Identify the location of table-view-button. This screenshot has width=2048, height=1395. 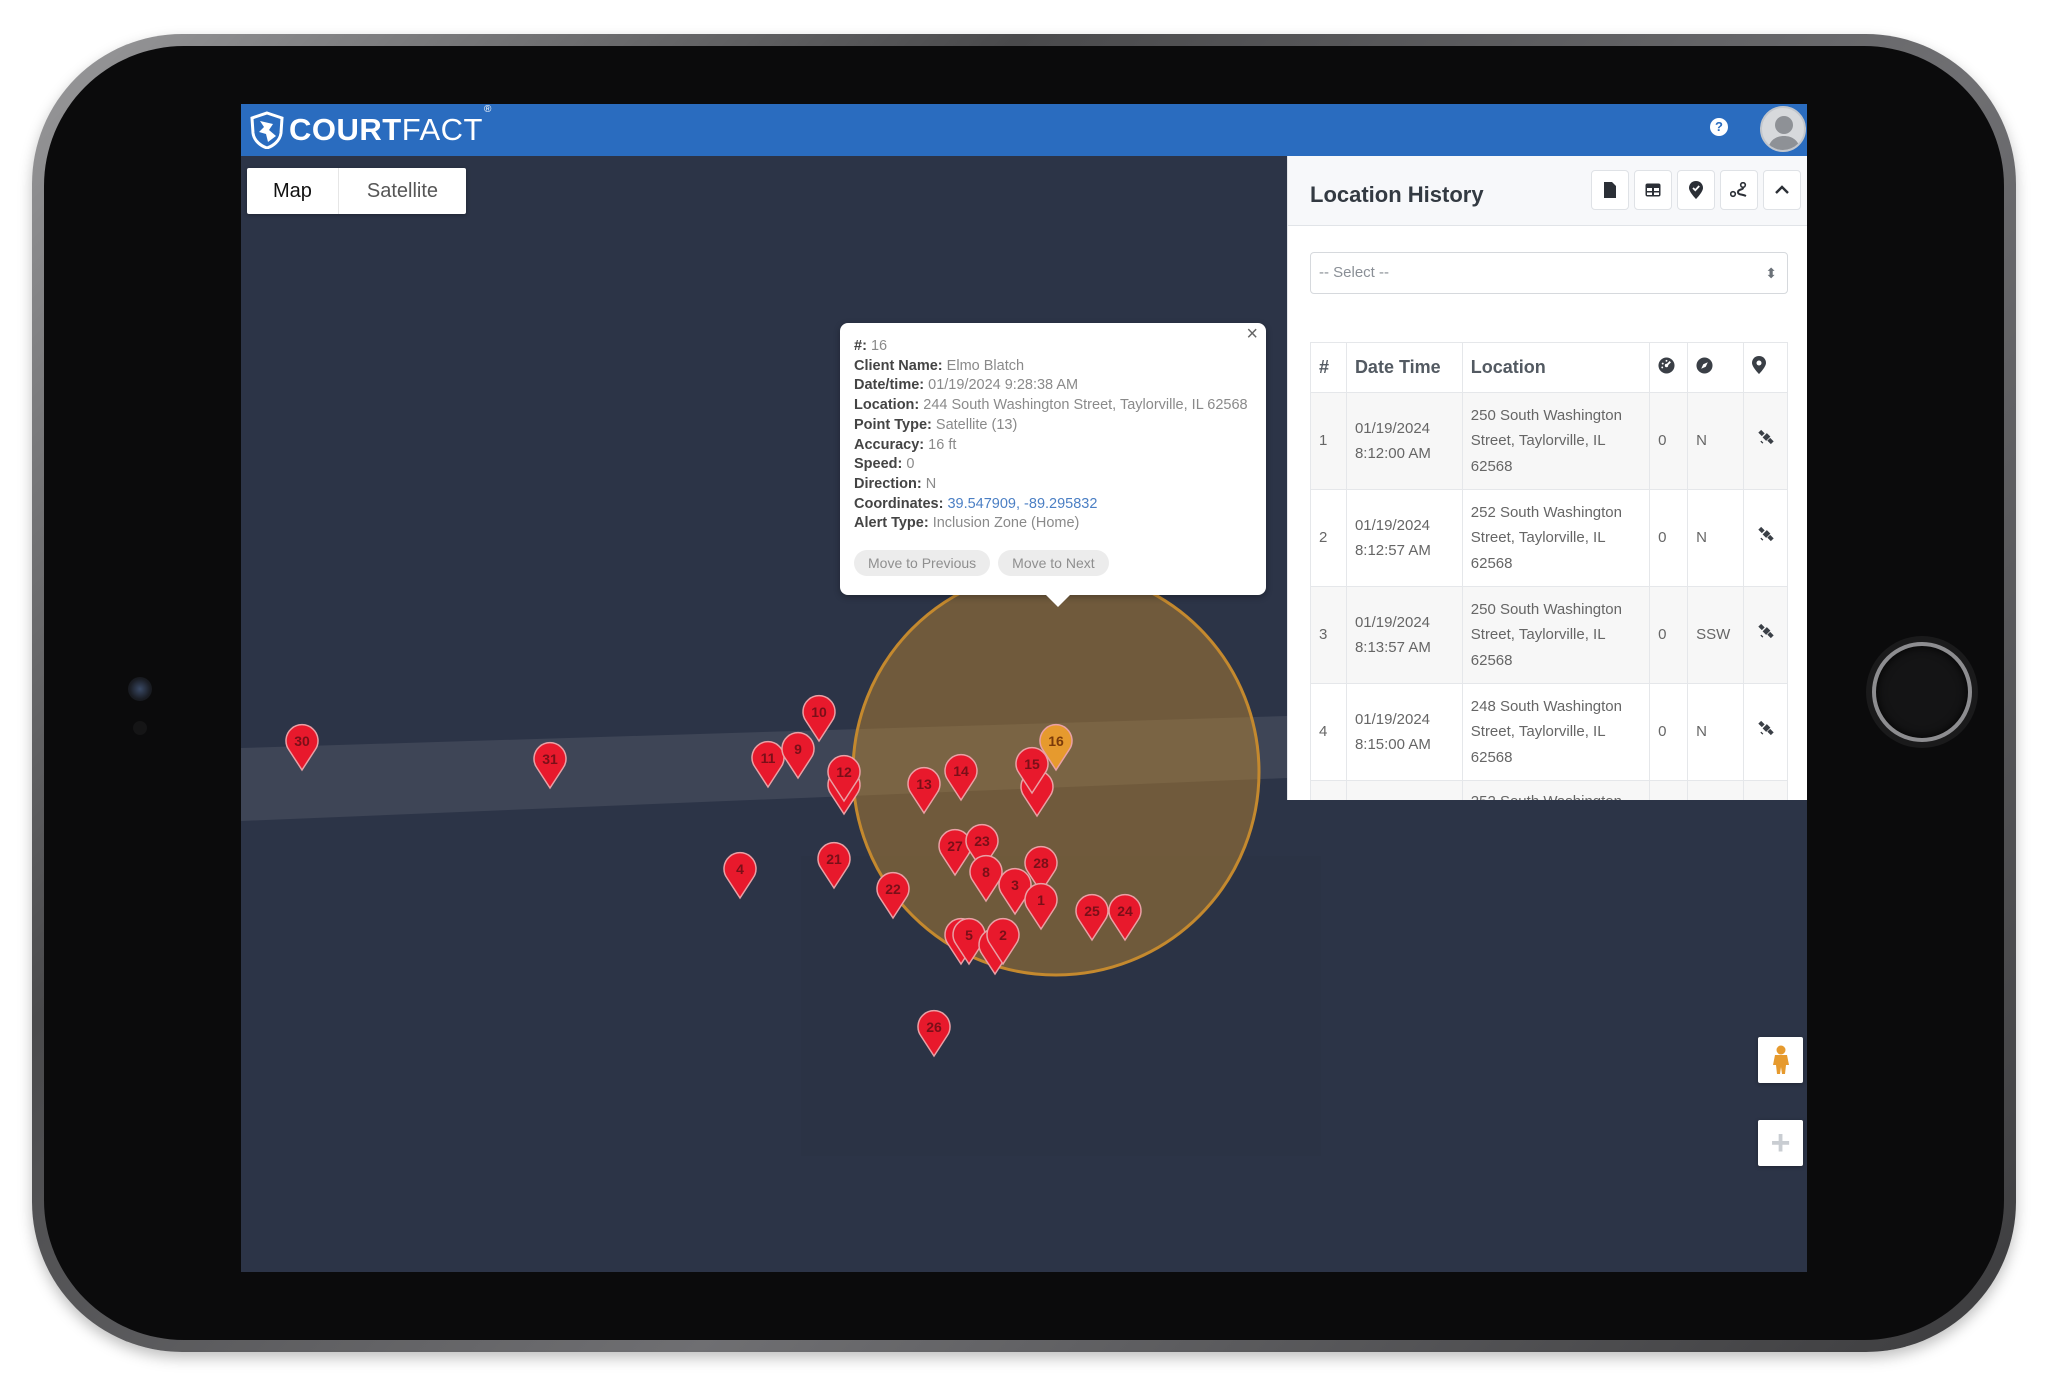
(1653, 190).